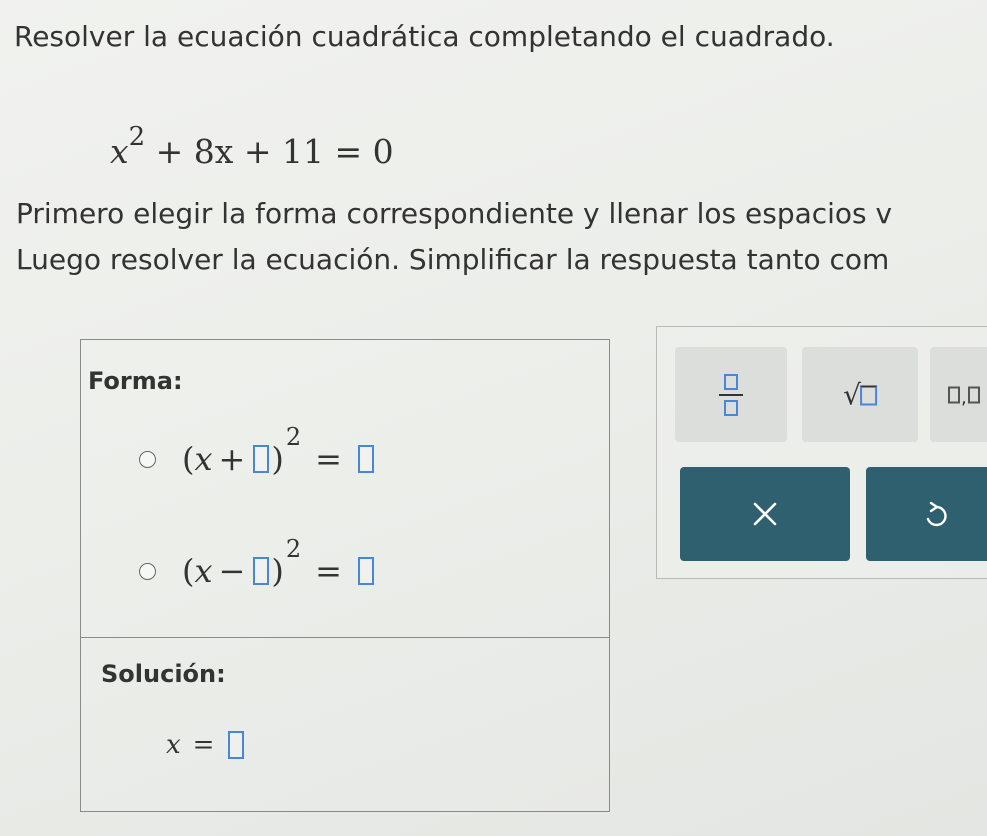 The width and height of the screenshot is (987, 836). I want to click on plus-operator: +, so click(232, 459).